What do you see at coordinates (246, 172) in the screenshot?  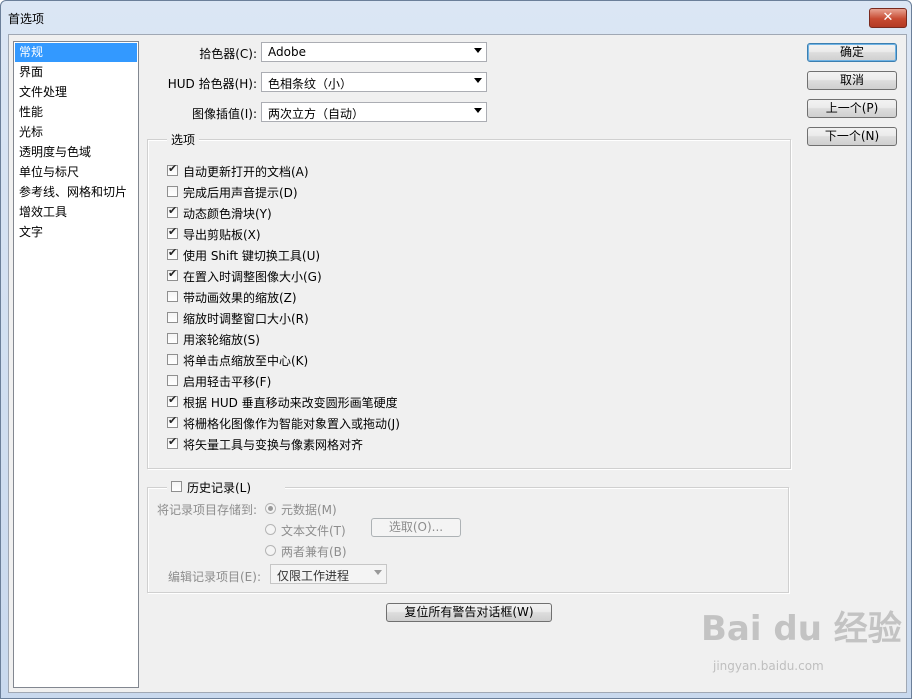 I see `option-label: 自动更新打开的文档(A)` at bounding box center [246, 172].